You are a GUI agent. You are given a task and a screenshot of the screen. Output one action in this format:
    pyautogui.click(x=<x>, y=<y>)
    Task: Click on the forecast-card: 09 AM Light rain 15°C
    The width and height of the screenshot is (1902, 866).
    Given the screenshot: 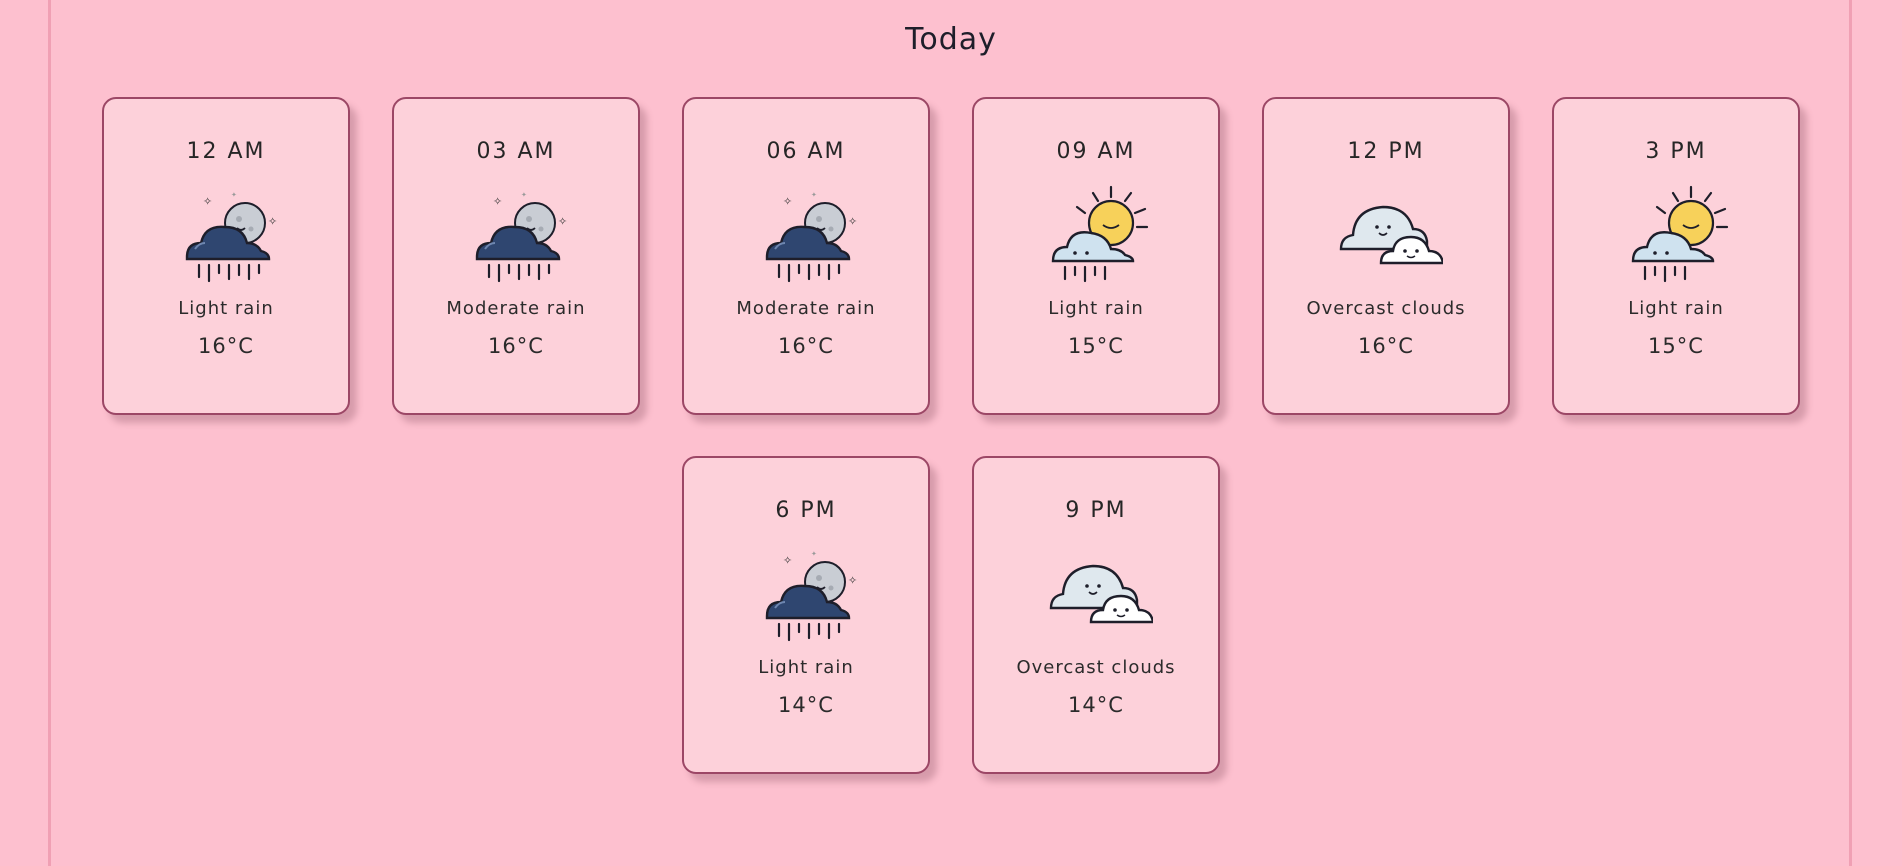 What is the action you would take?
    pyautogui.click(x=1096, y=256)
    